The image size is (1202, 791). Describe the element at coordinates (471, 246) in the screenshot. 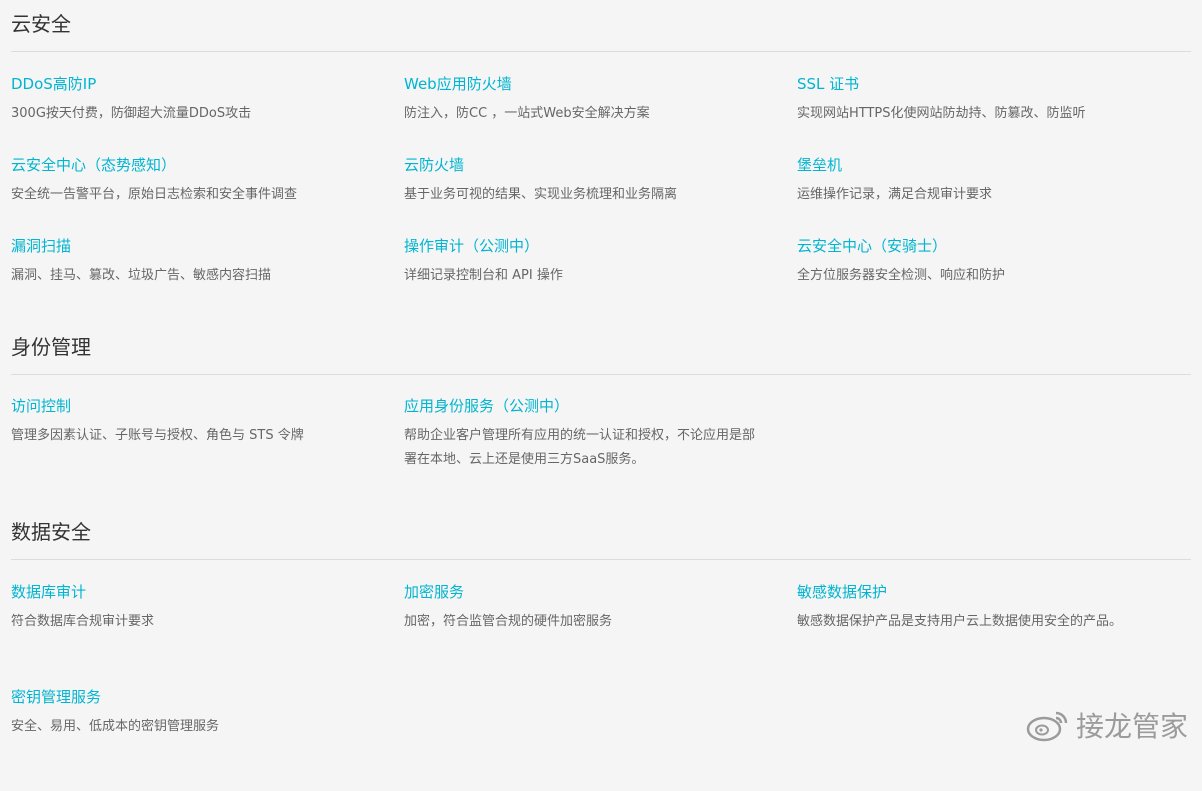

I see `product-link-action-trail: 操作审计（公测中）` at that location.